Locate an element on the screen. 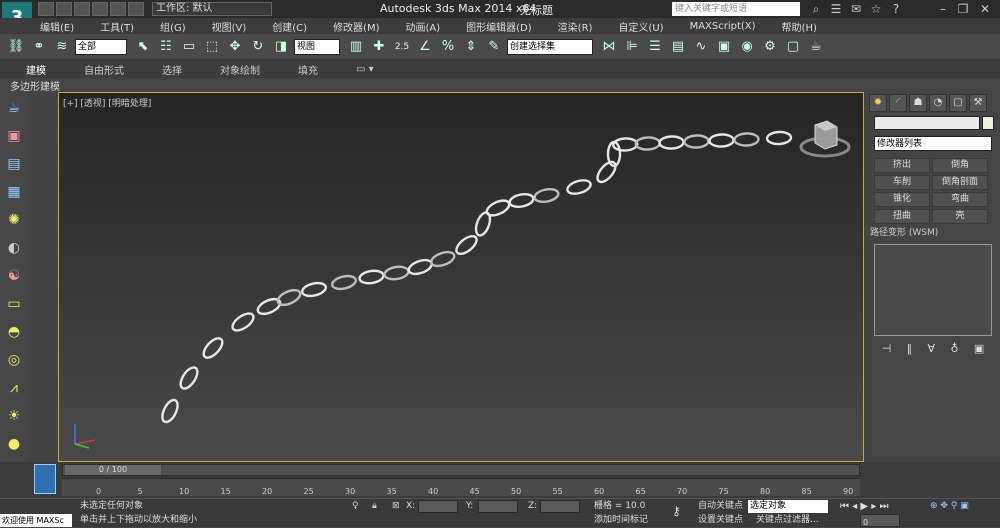  current-frame-field: 0 is located at coordinates (880, 520).